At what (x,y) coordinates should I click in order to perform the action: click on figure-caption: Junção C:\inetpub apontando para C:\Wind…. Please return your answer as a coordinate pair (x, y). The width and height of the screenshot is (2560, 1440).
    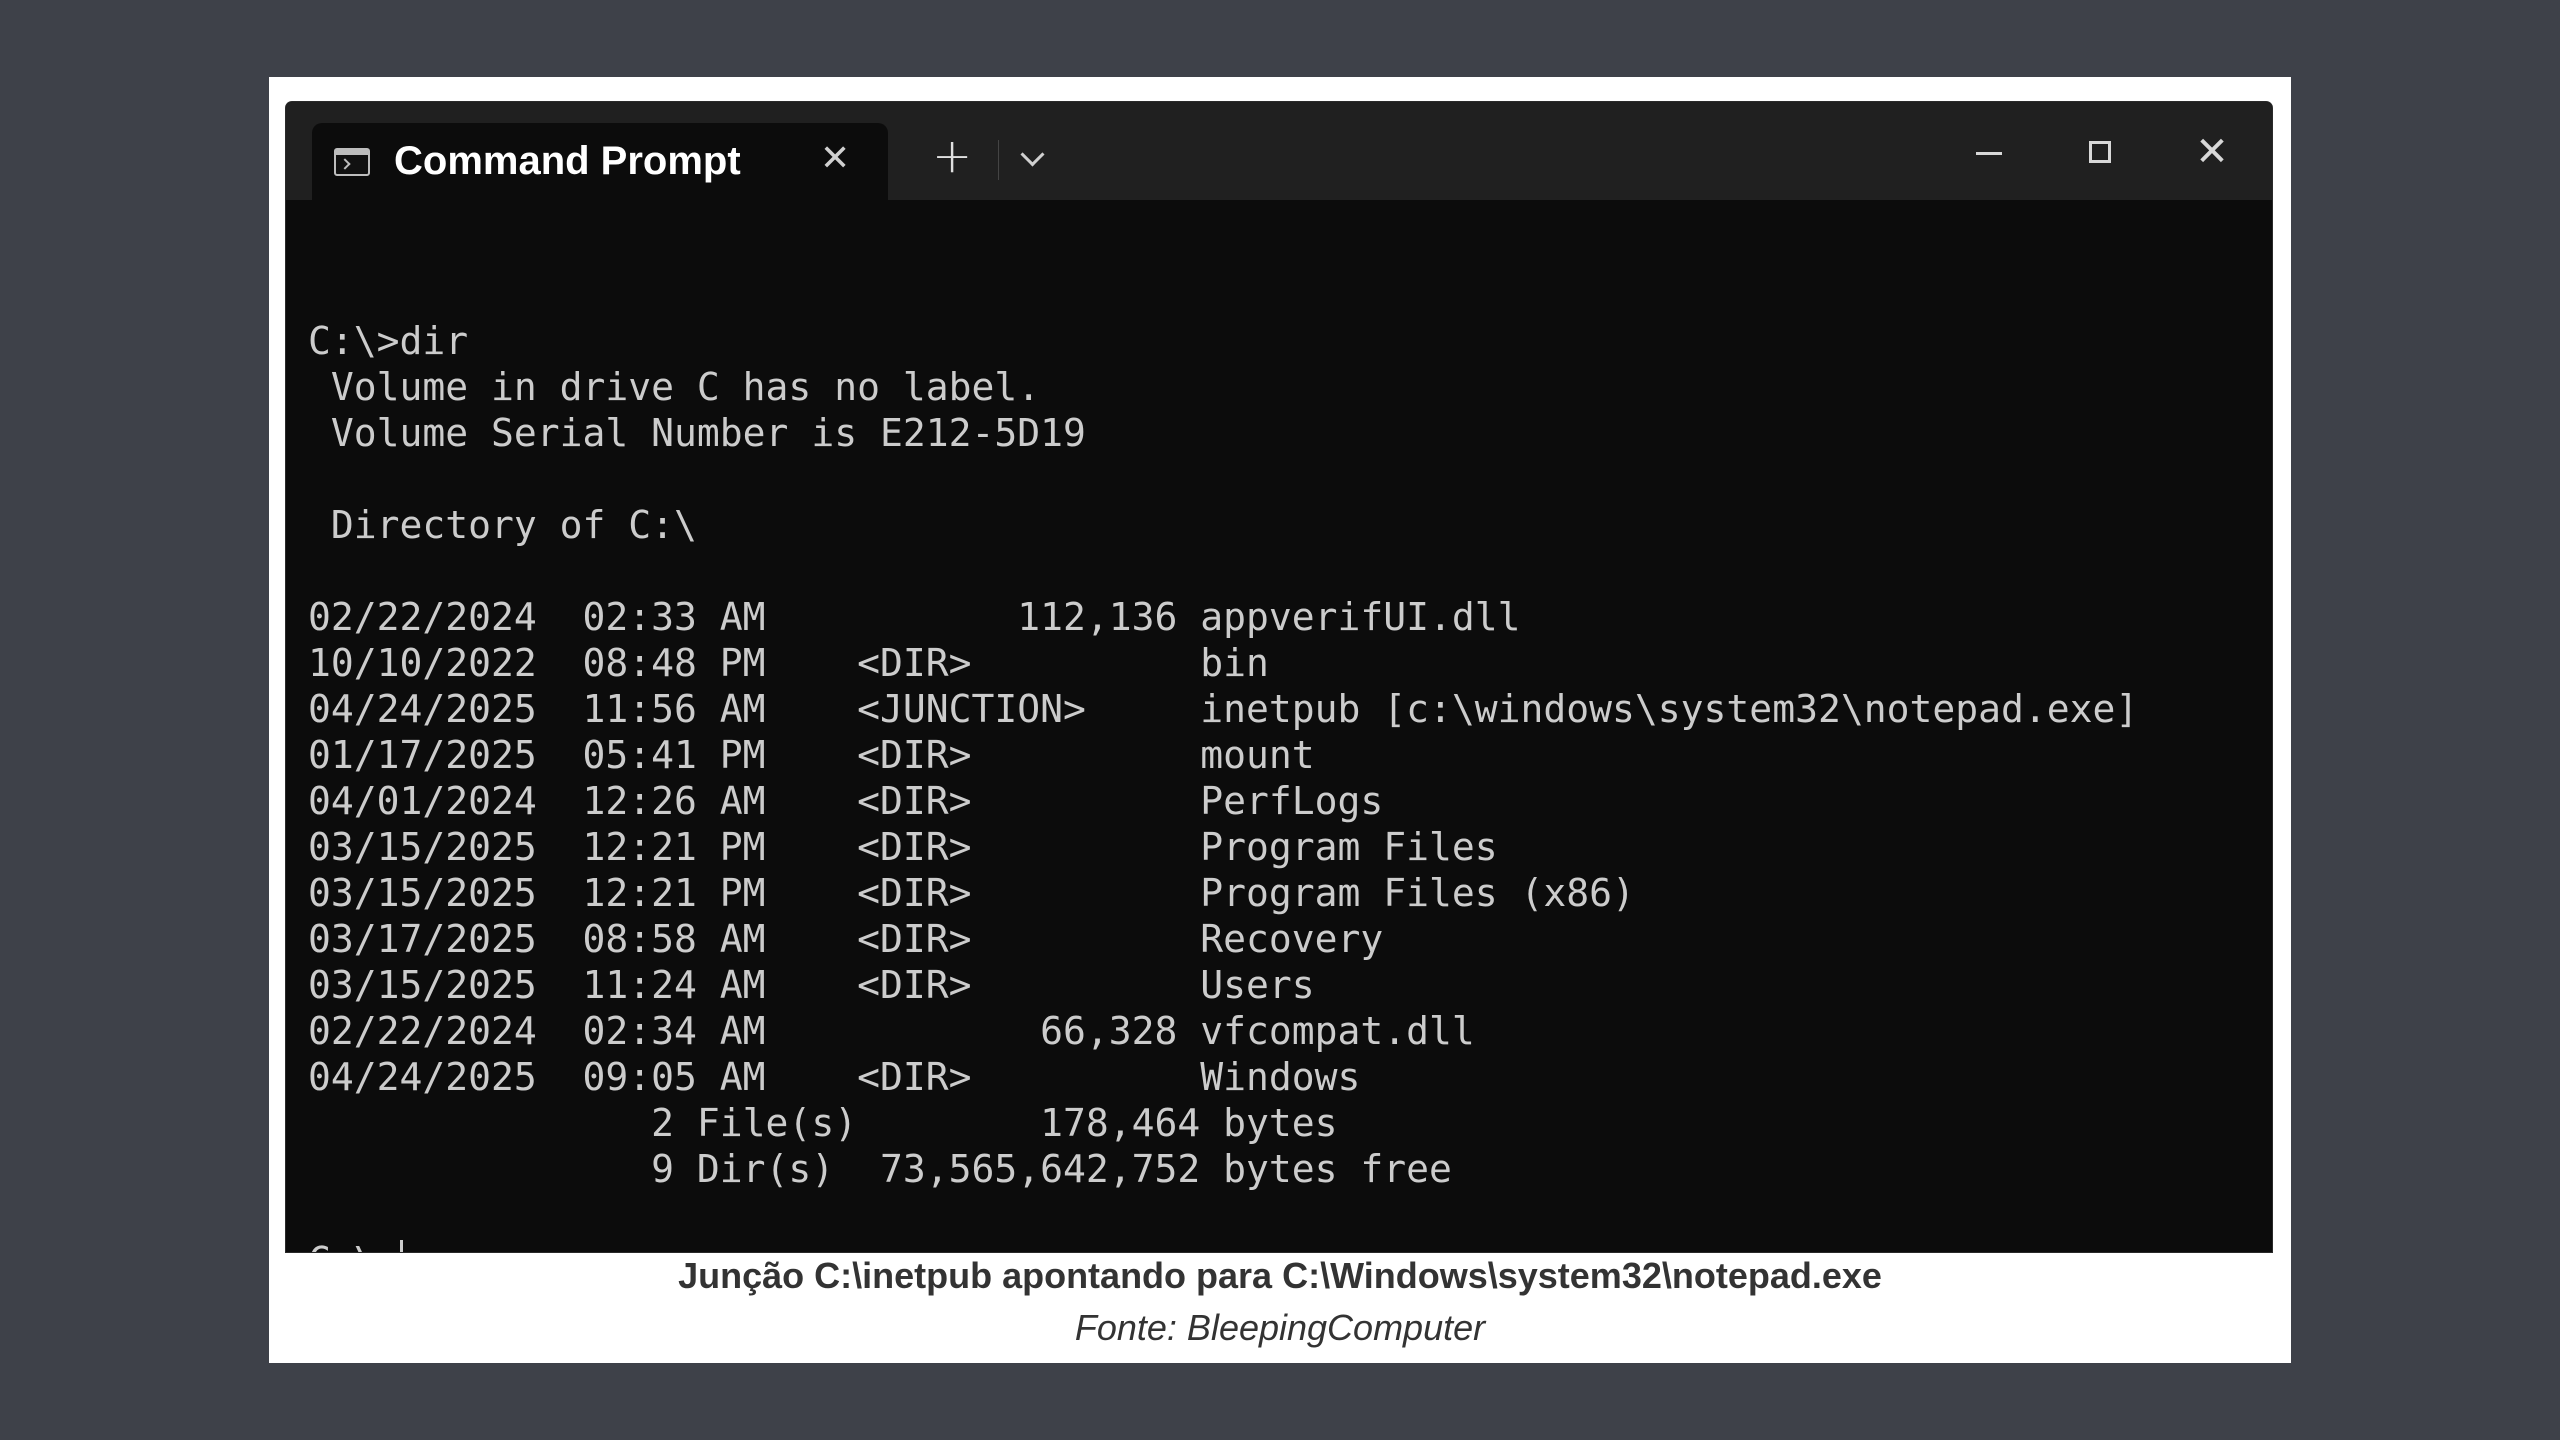
    Looking at the image, I should click on (1280, 1275).